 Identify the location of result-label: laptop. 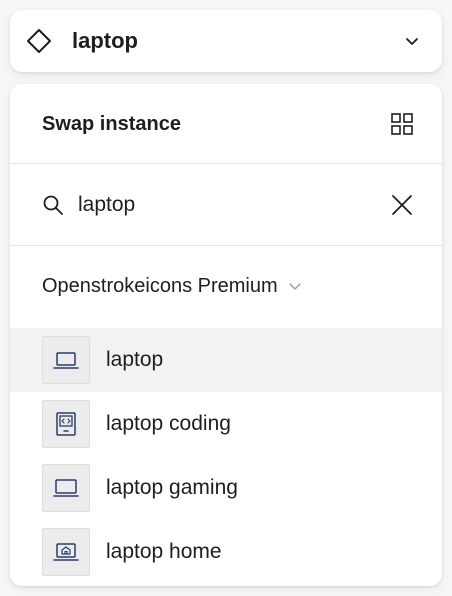
(135, 359).